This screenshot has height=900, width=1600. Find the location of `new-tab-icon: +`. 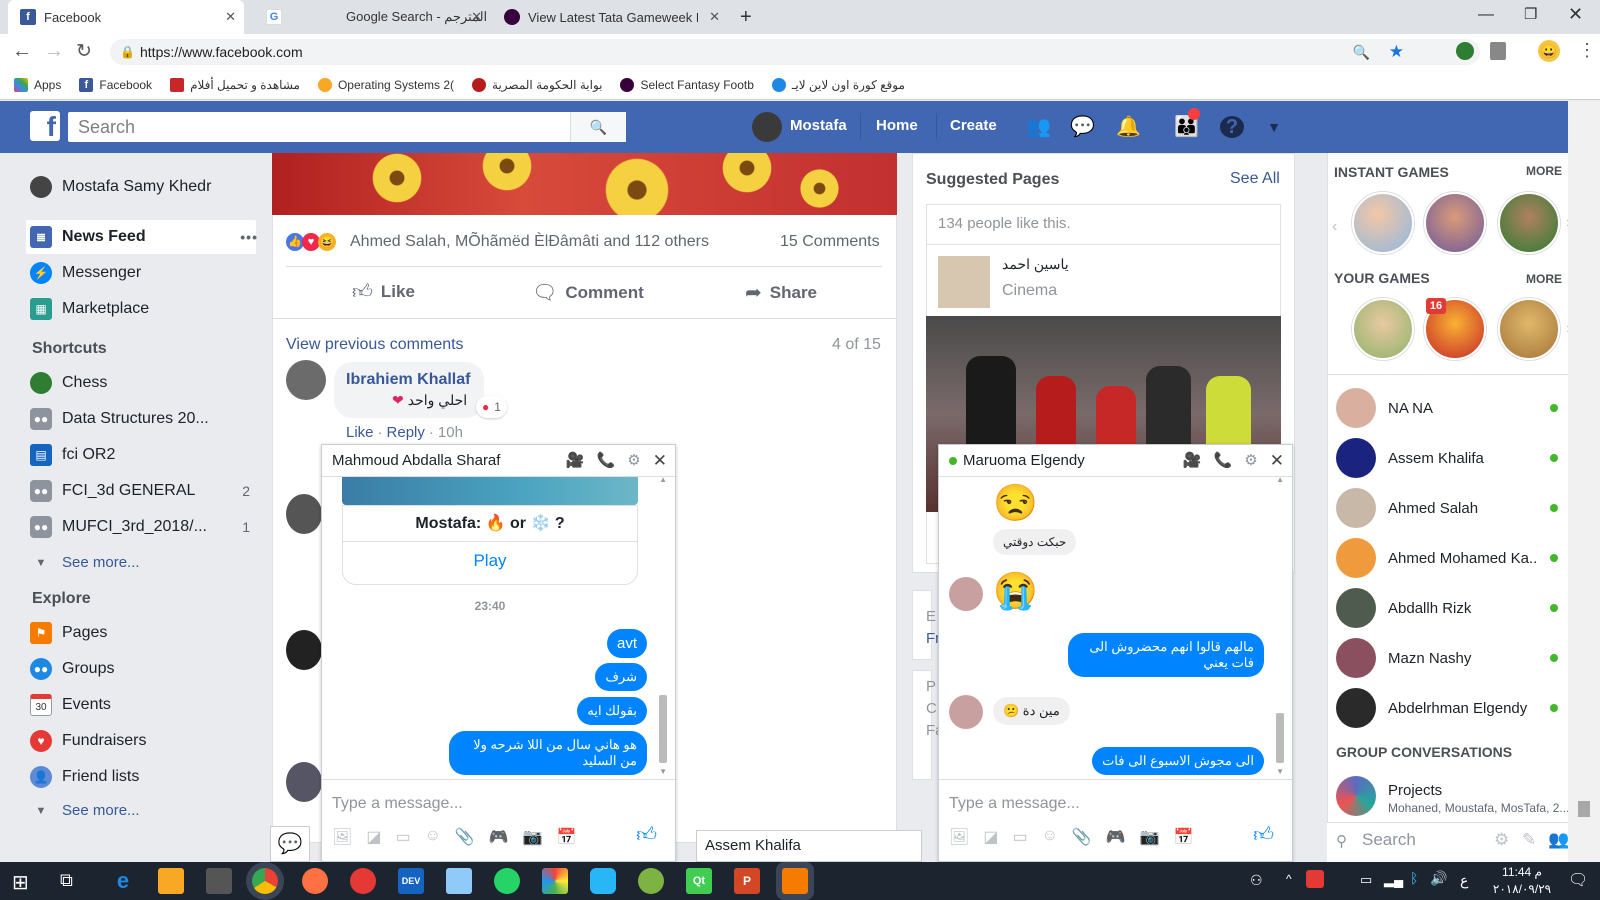

new-tab-icon: + is located at coordinates (746, 17).